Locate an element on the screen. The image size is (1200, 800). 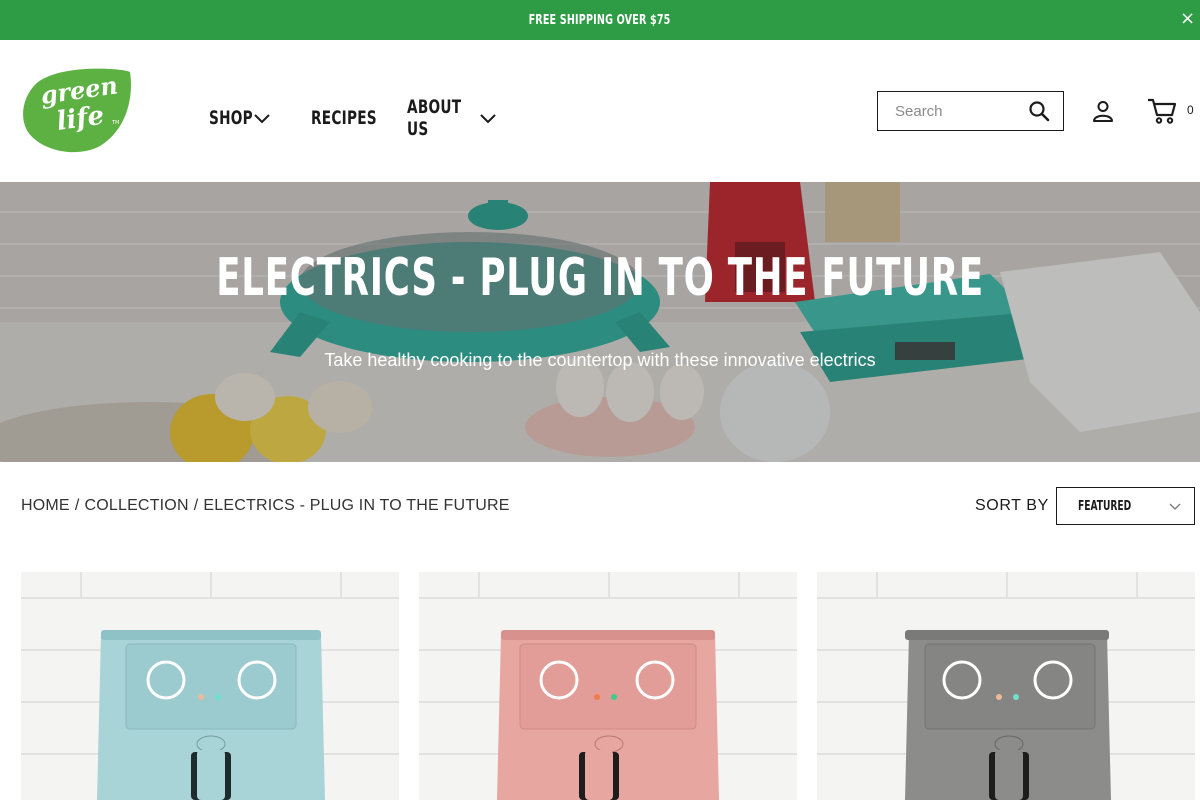
nav-label-shop: SHOP is located at coordinates (231, 118).